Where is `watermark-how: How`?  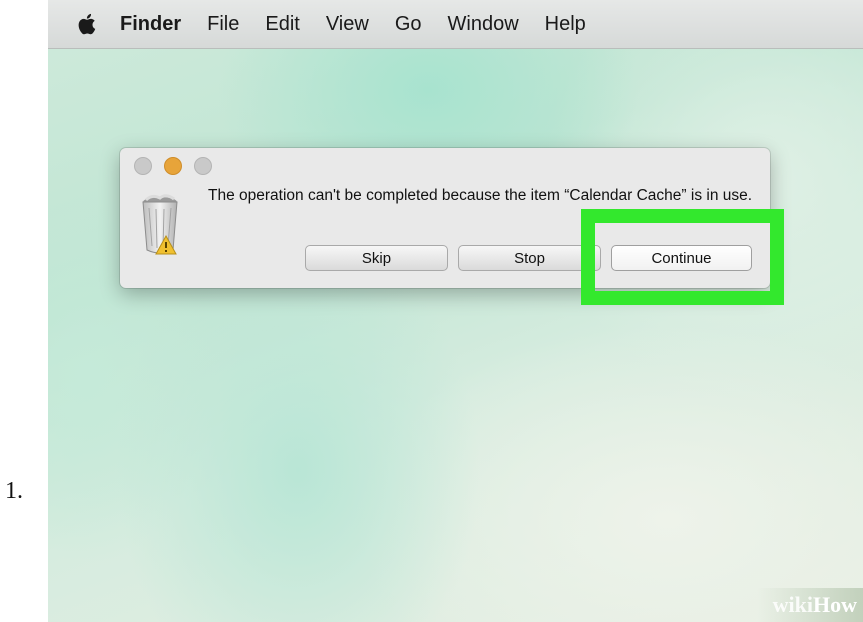
watermark-how: How is located at coordinates (835, 604).